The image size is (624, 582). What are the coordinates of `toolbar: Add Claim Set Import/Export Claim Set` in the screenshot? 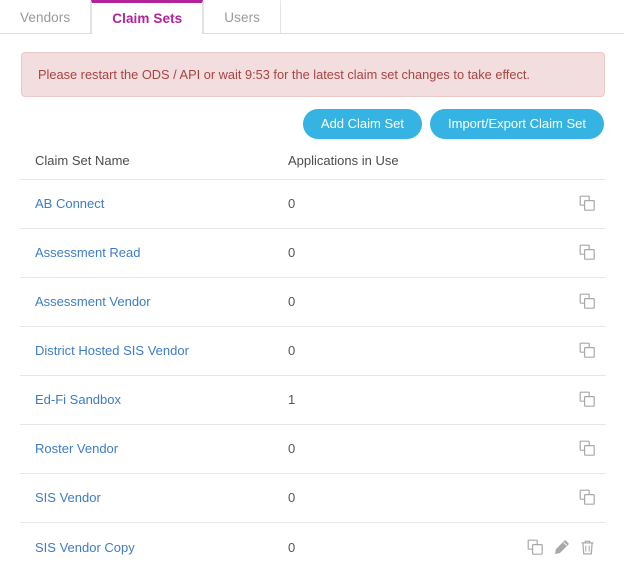 It's located at (312, 124).